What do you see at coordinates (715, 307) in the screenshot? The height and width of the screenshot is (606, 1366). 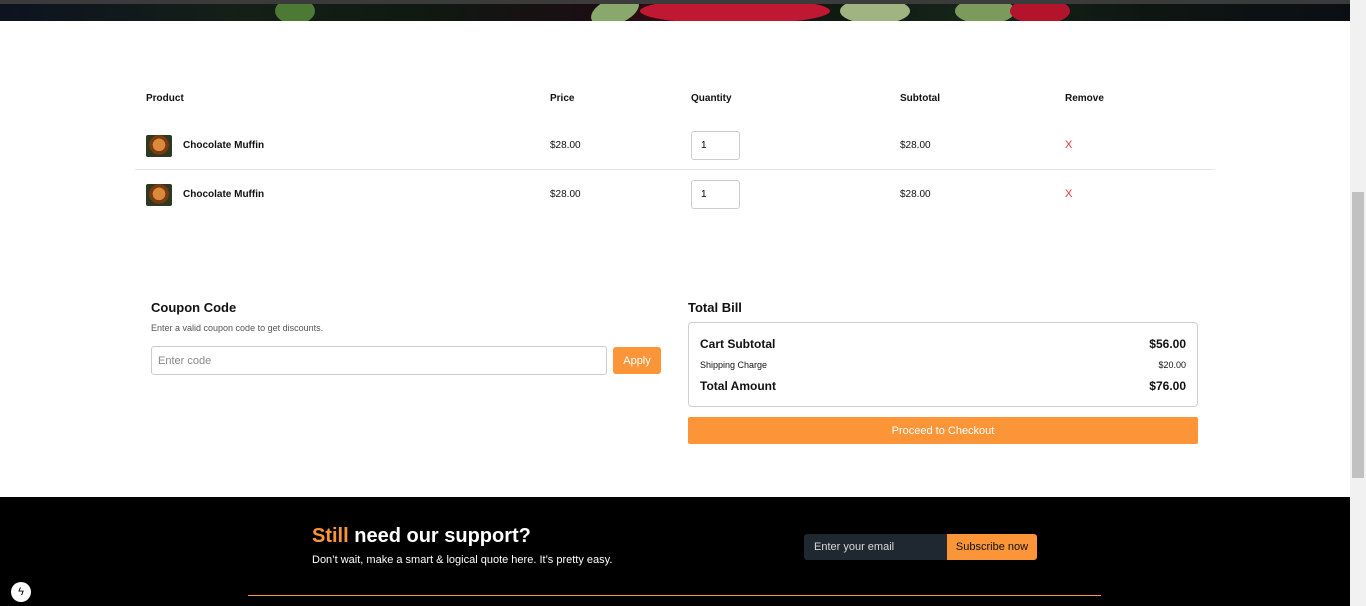 I see `total-bill-title: Total Bill` at bounding box center [715, 307].